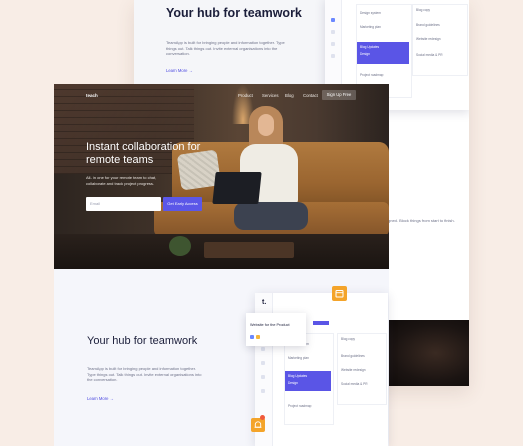 This screenshot has height=446, width=523. Describe the element at coordinates (143, 153) in the screenshot. I see `hero-title: Instant collaboration for remote teams` at that location.